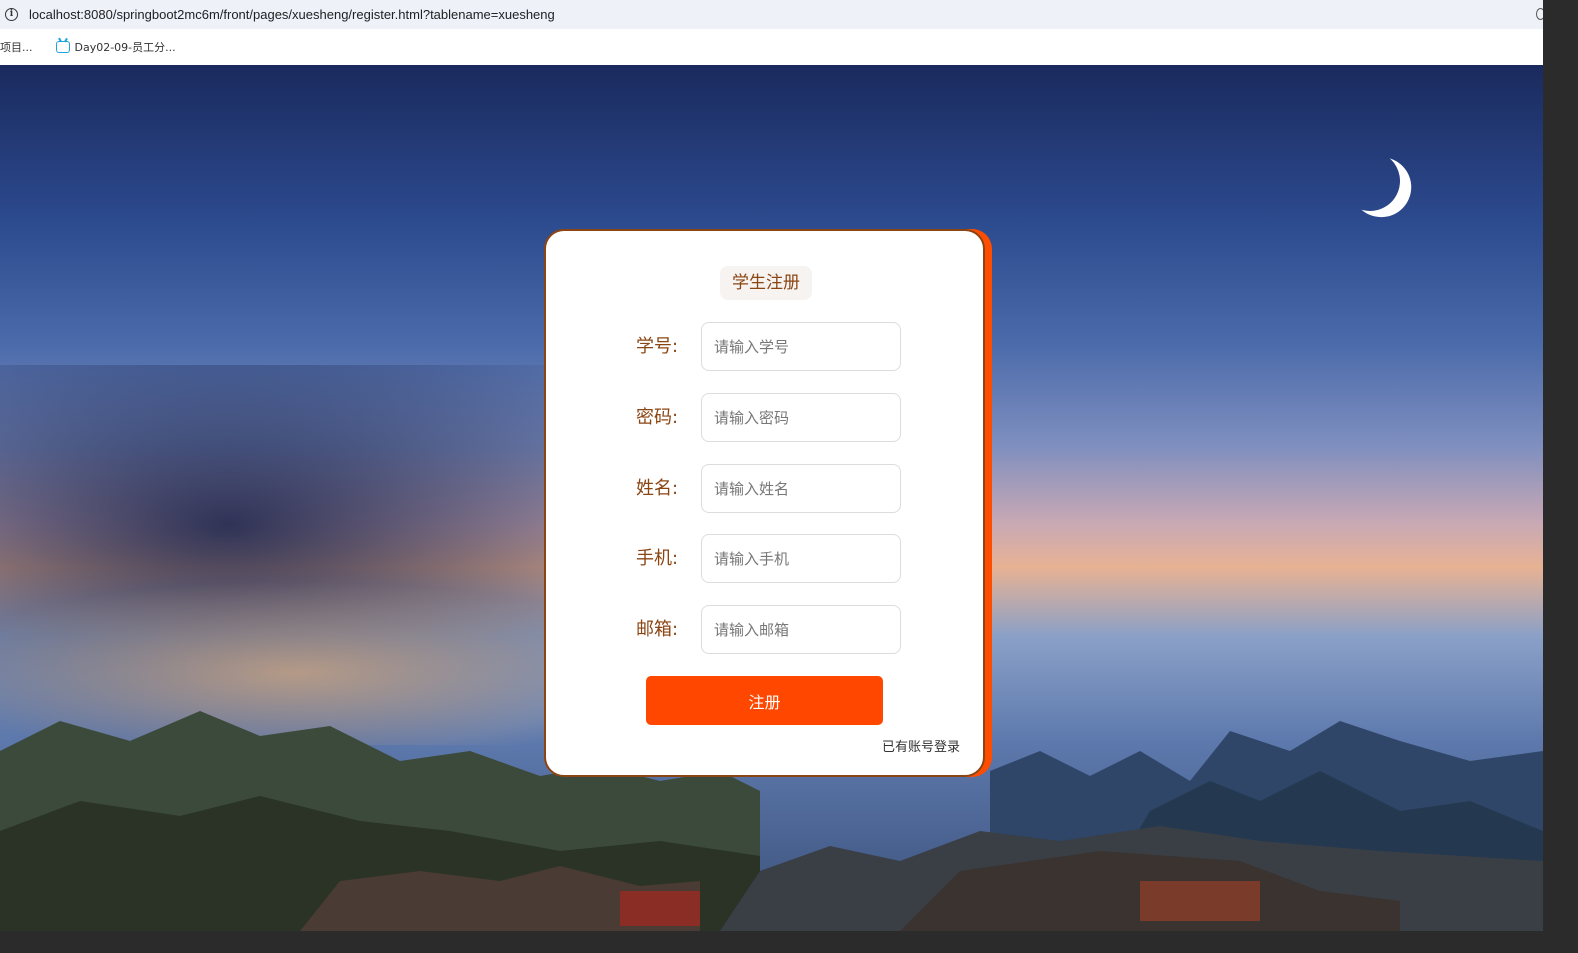  Describe the element at coordinates (1539, 14) in the screenshot. I see `refresh-icon` at that location.